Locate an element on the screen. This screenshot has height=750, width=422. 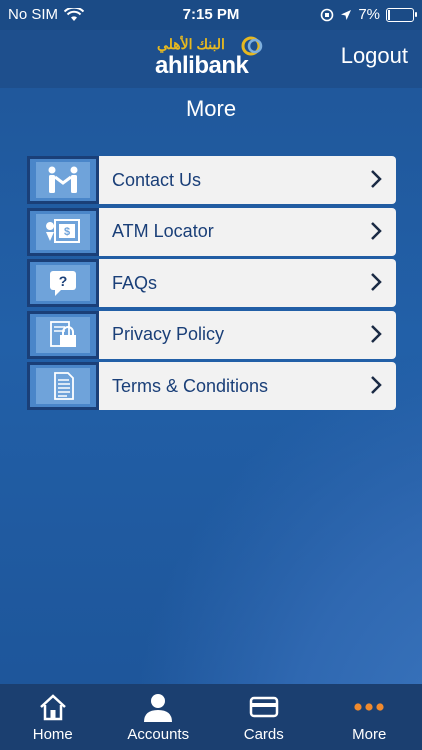
battery-icon is located at coordinates (401, 14).